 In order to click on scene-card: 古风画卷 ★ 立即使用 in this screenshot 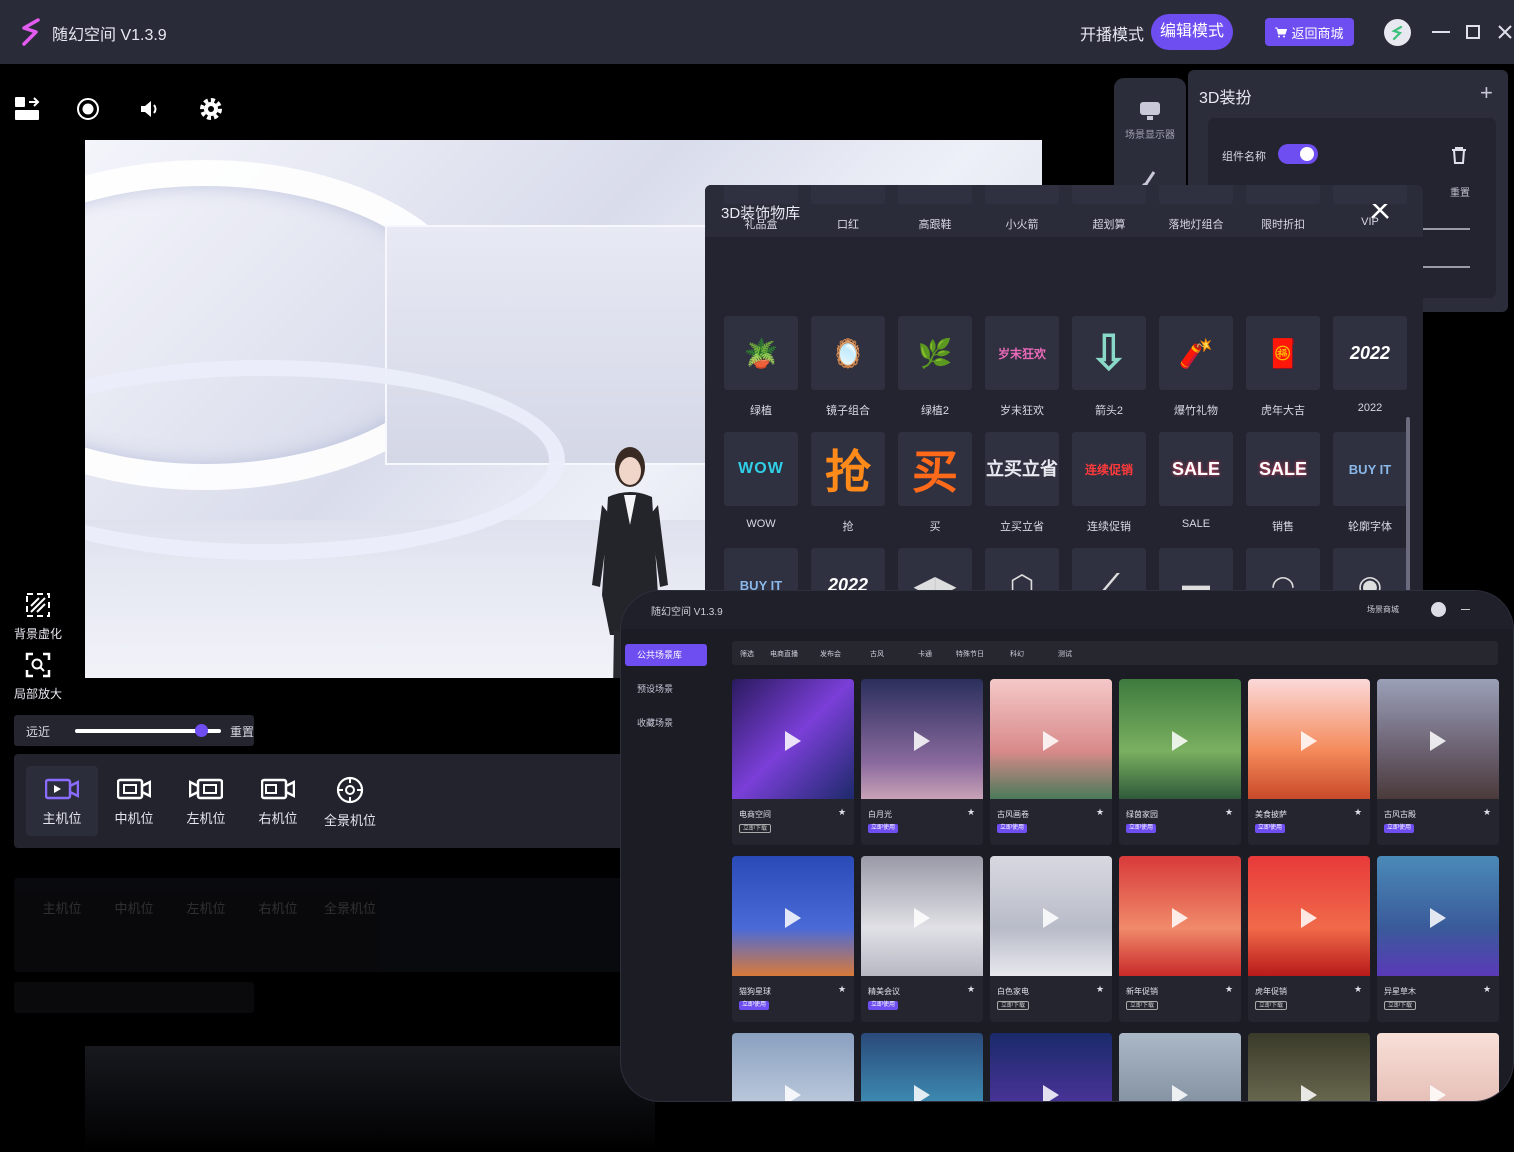, I will do `click(1051, 762)`.